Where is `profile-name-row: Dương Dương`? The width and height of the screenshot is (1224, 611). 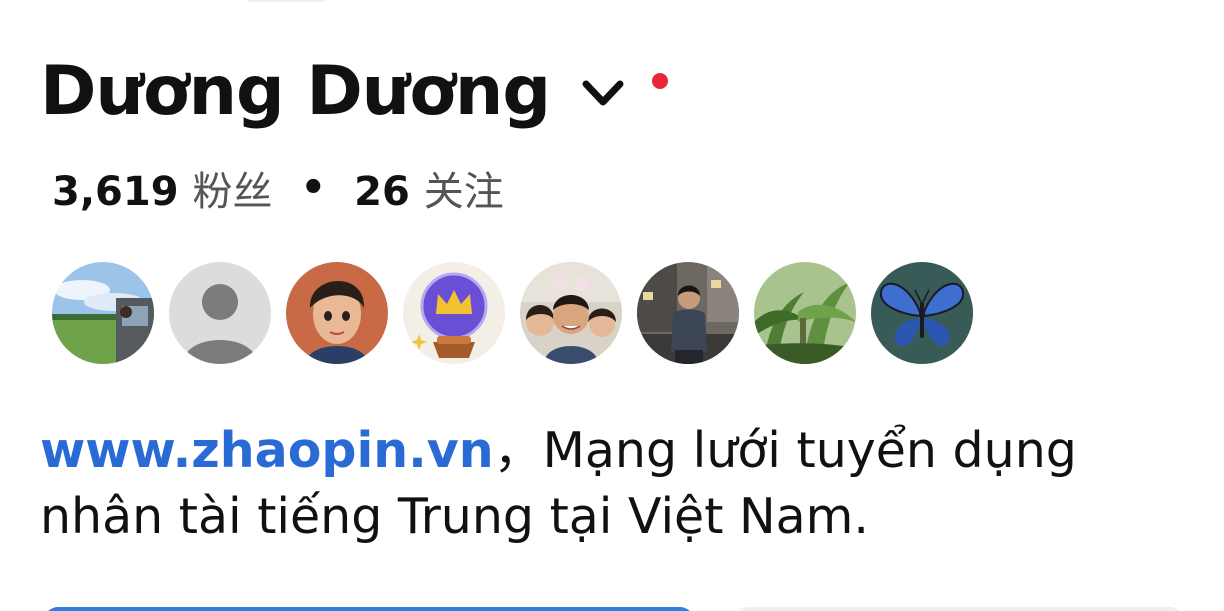 profile-name-row: Dương Dương is located at coordinates (354, 92).